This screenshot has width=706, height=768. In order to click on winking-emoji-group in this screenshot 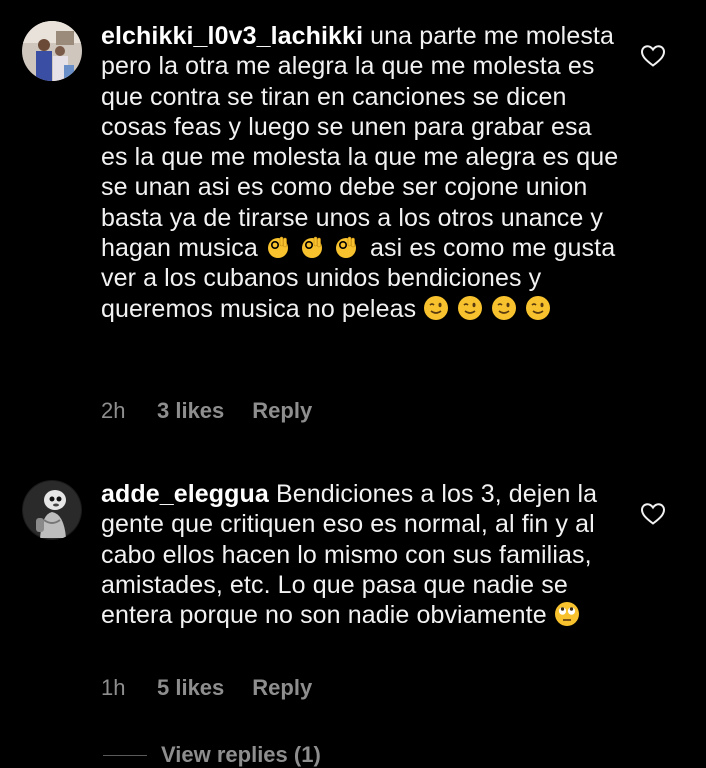, I will do `click(487, 309)`.